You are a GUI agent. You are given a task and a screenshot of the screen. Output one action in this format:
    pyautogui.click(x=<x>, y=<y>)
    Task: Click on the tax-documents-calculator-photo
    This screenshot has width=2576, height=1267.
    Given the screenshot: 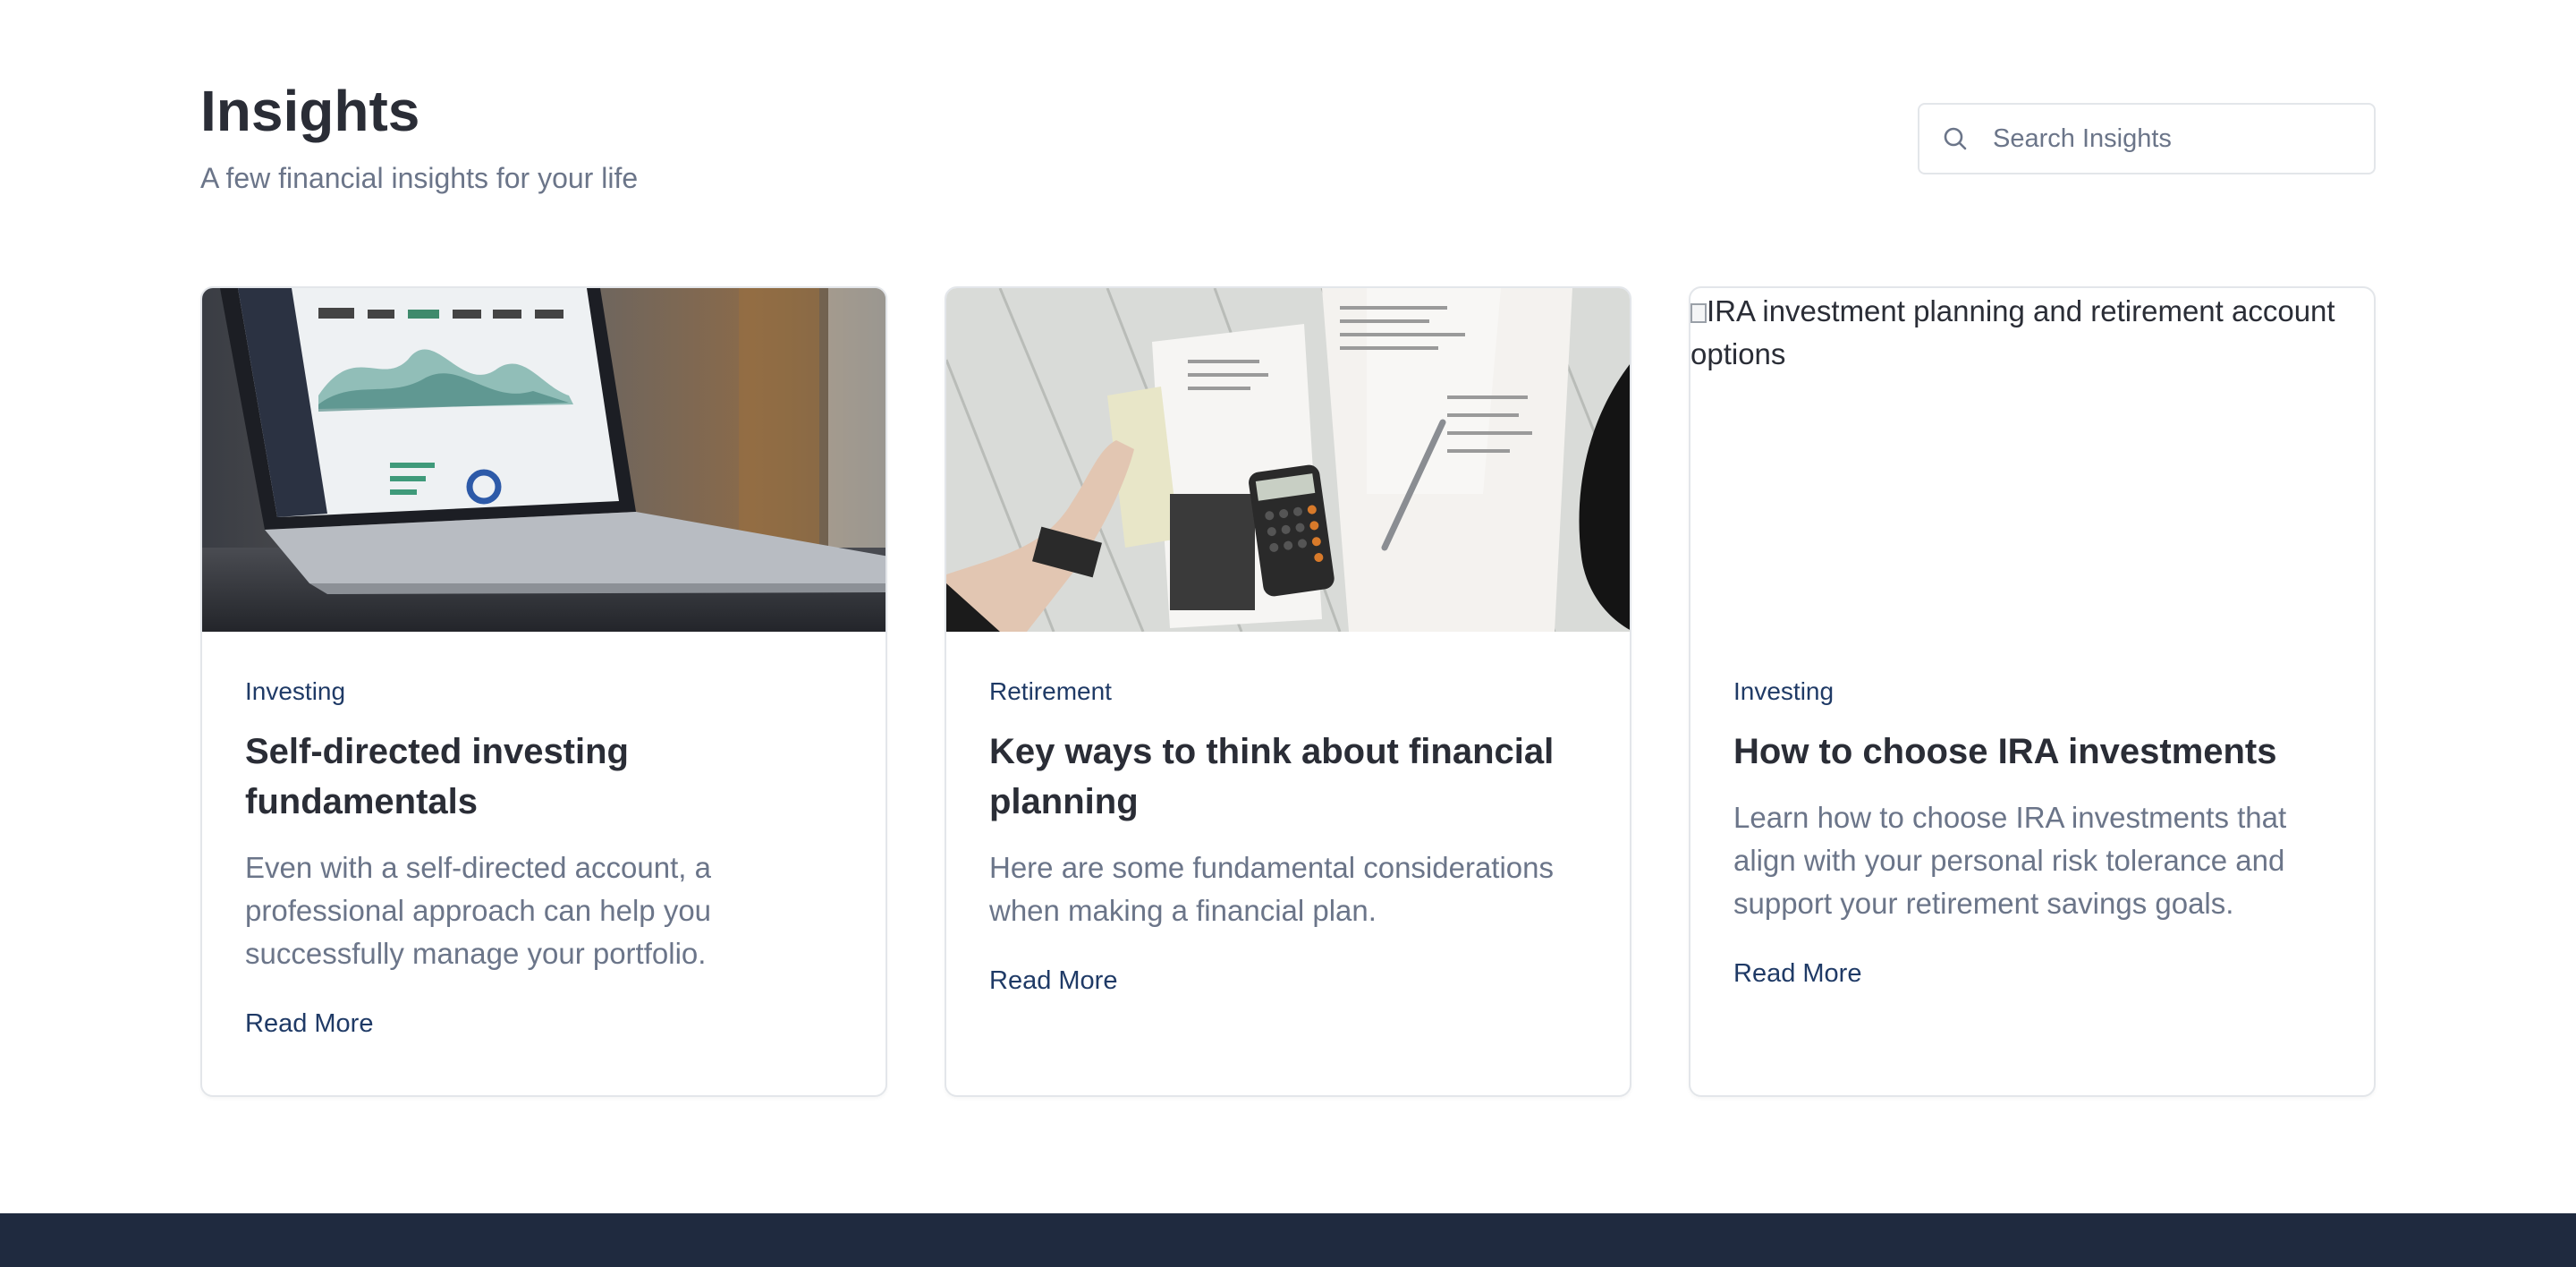 What is the action you would take?
    pyautogui.click(x=1288, y=460)
    